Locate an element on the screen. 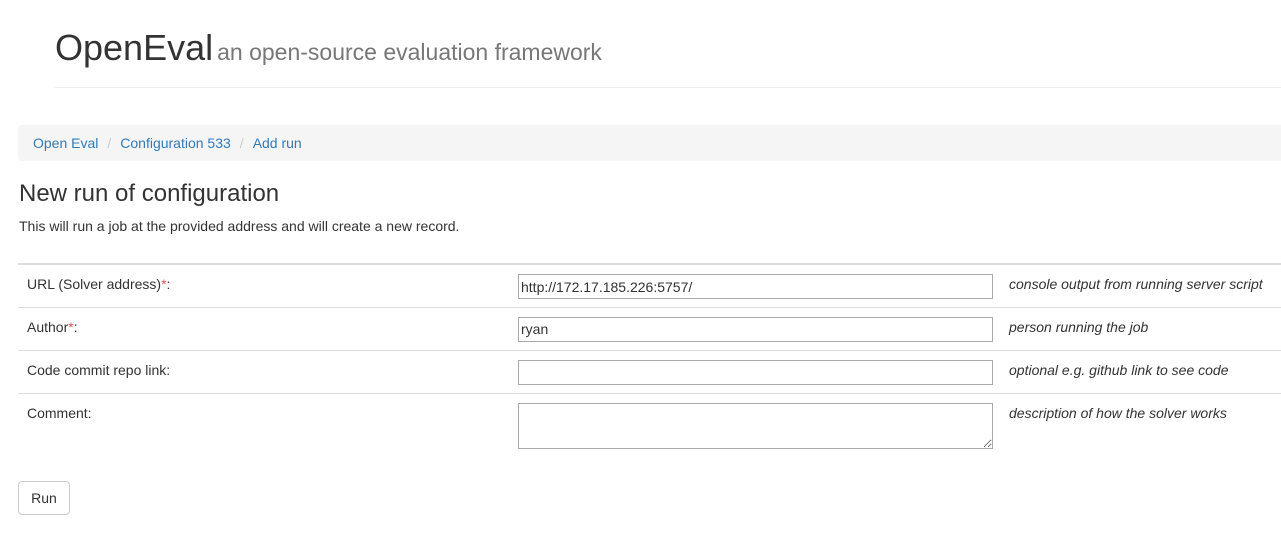 This screenshot has width=1281, height=541. repo-link-label: Code commit repo link: is located at coordinates (268, 372).